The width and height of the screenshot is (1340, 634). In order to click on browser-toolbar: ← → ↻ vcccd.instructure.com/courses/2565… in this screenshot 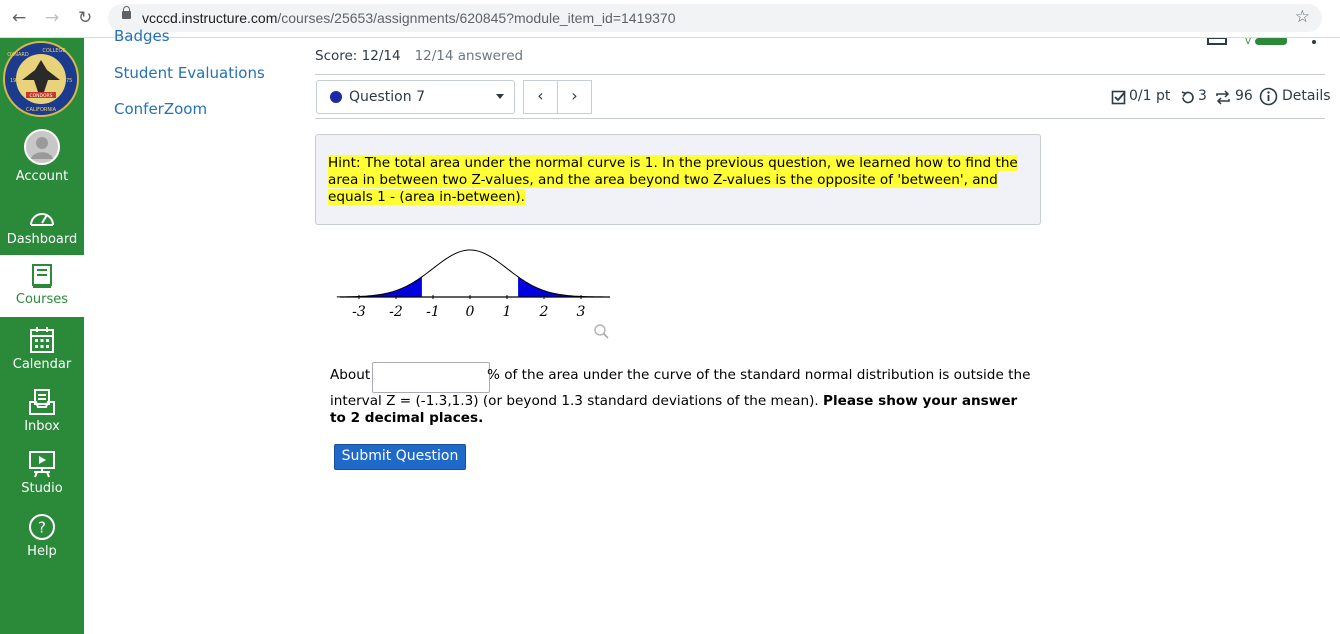, I will do `click(670, 19)`.